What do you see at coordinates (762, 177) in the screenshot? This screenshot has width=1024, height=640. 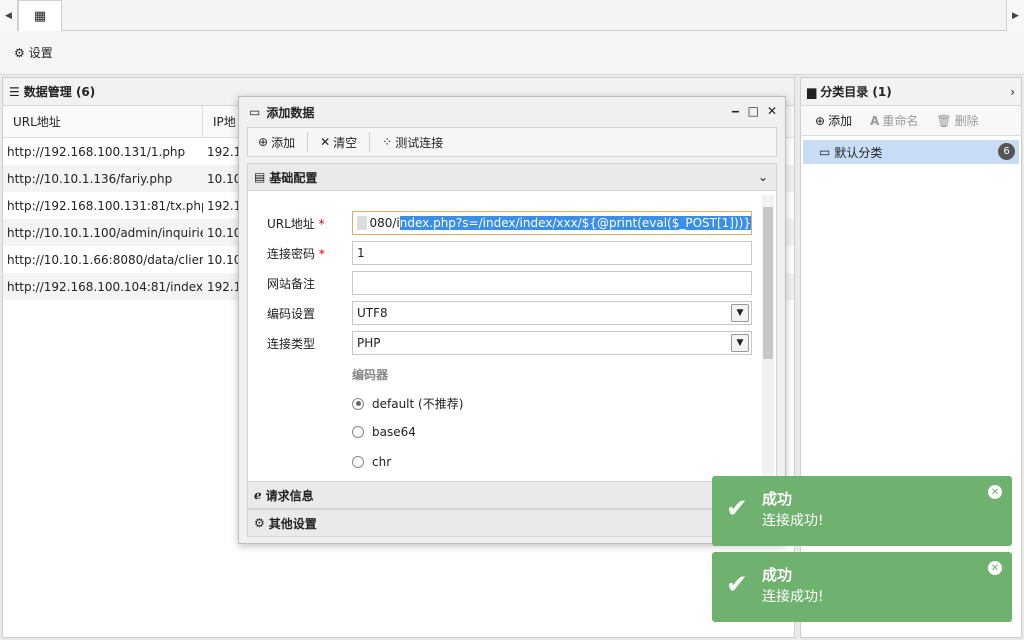 I see `chevron-down-icon: ⌄` at bounding box center [762, 177].